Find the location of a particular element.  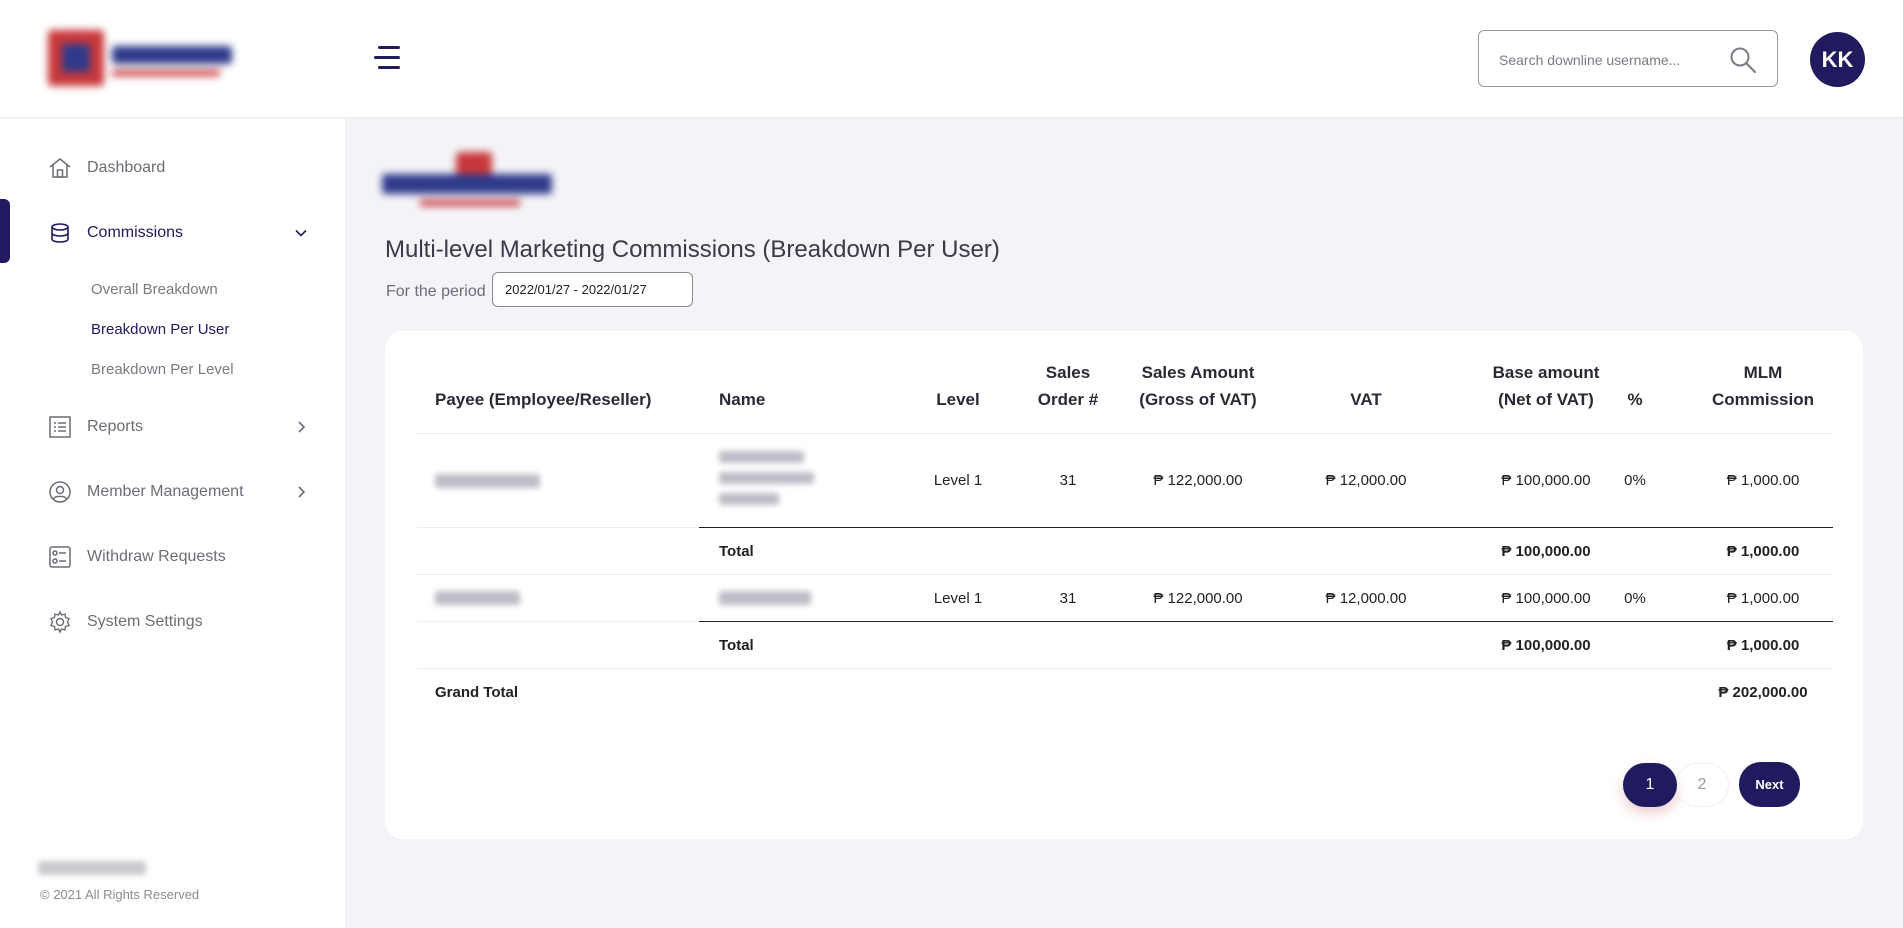

submenu-overall-breakdown: Overall Breakdown is located at coordinates (154, 289).